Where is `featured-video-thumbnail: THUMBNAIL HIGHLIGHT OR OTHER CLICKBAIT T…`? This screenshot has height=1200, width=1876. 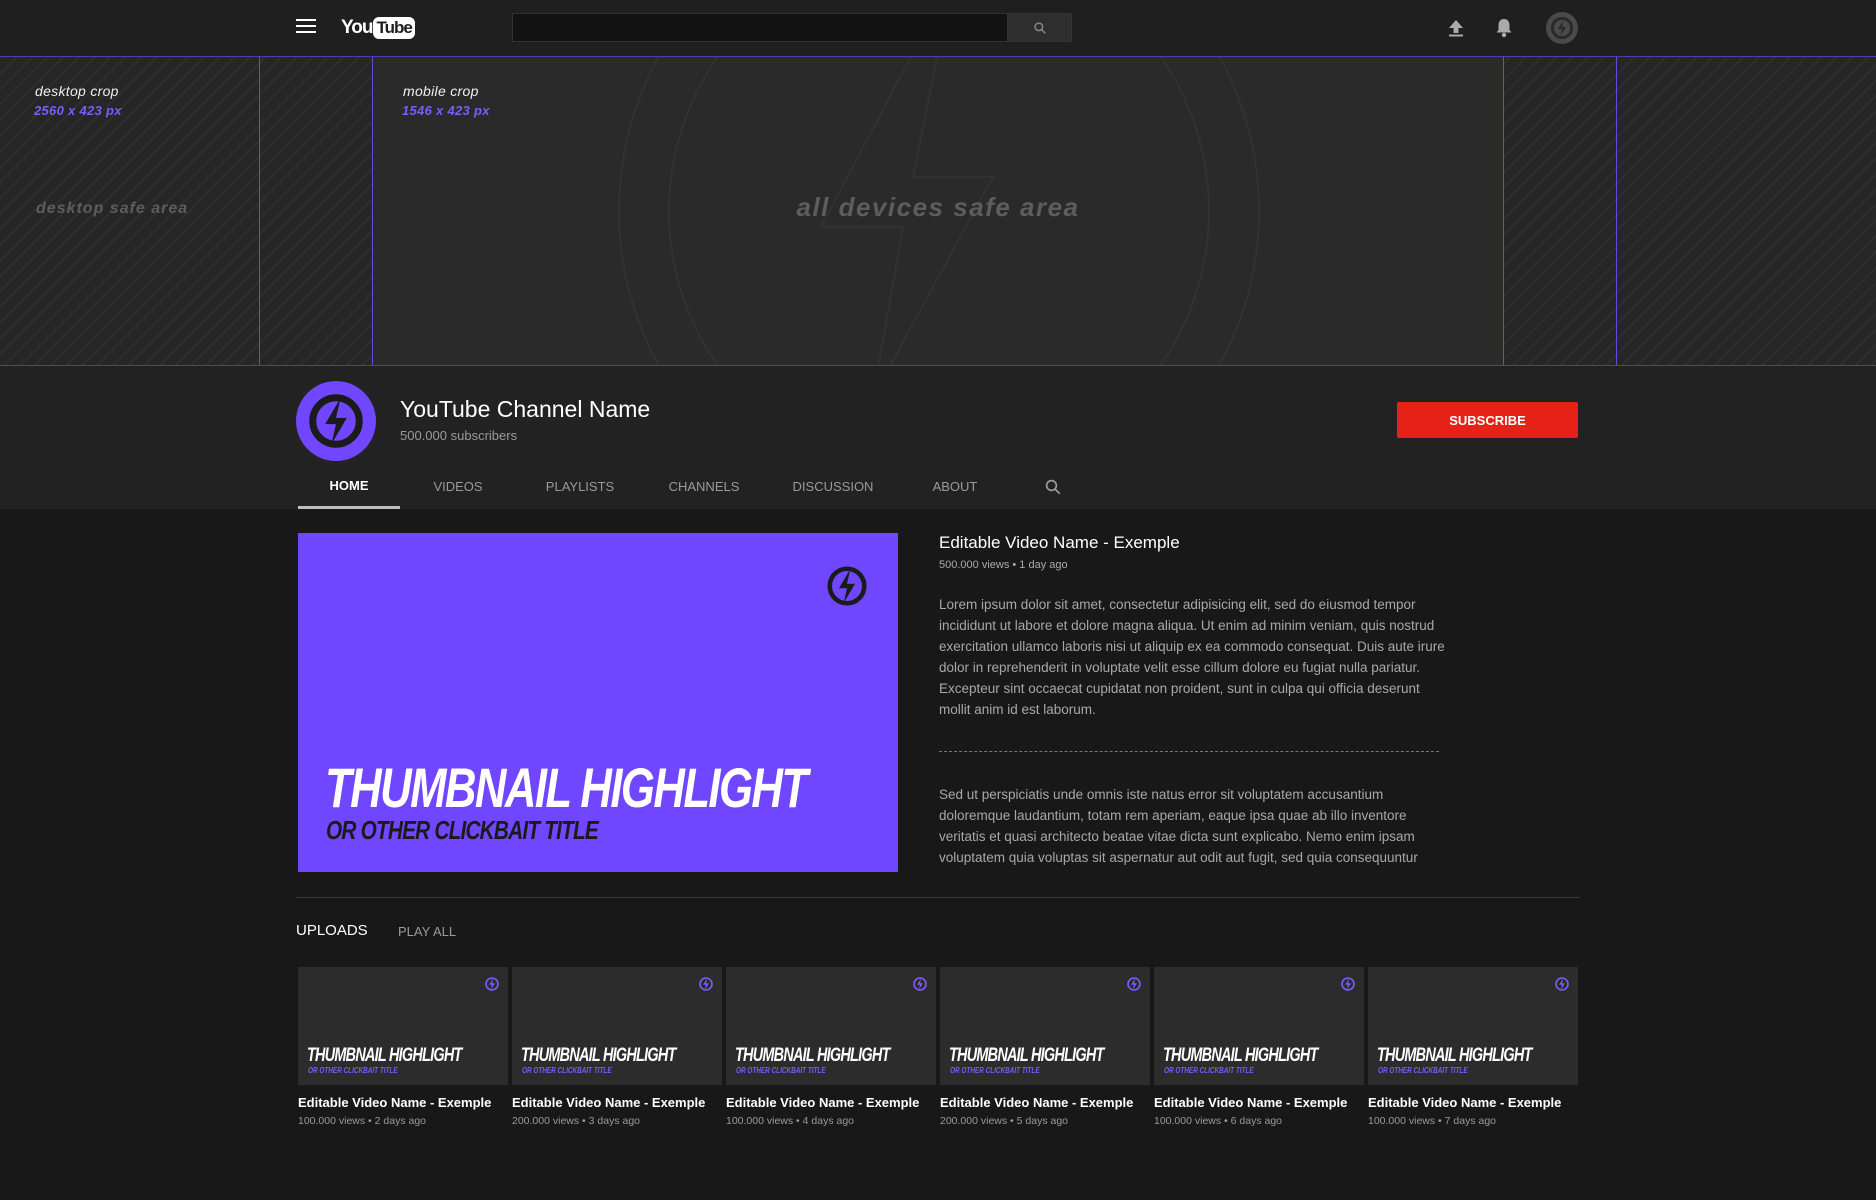 featured-video-thumbnail: THUMBNAIL HIGHLIGHT OR OTHER CLICKBAIT T… is located at coordinates (598, 702).